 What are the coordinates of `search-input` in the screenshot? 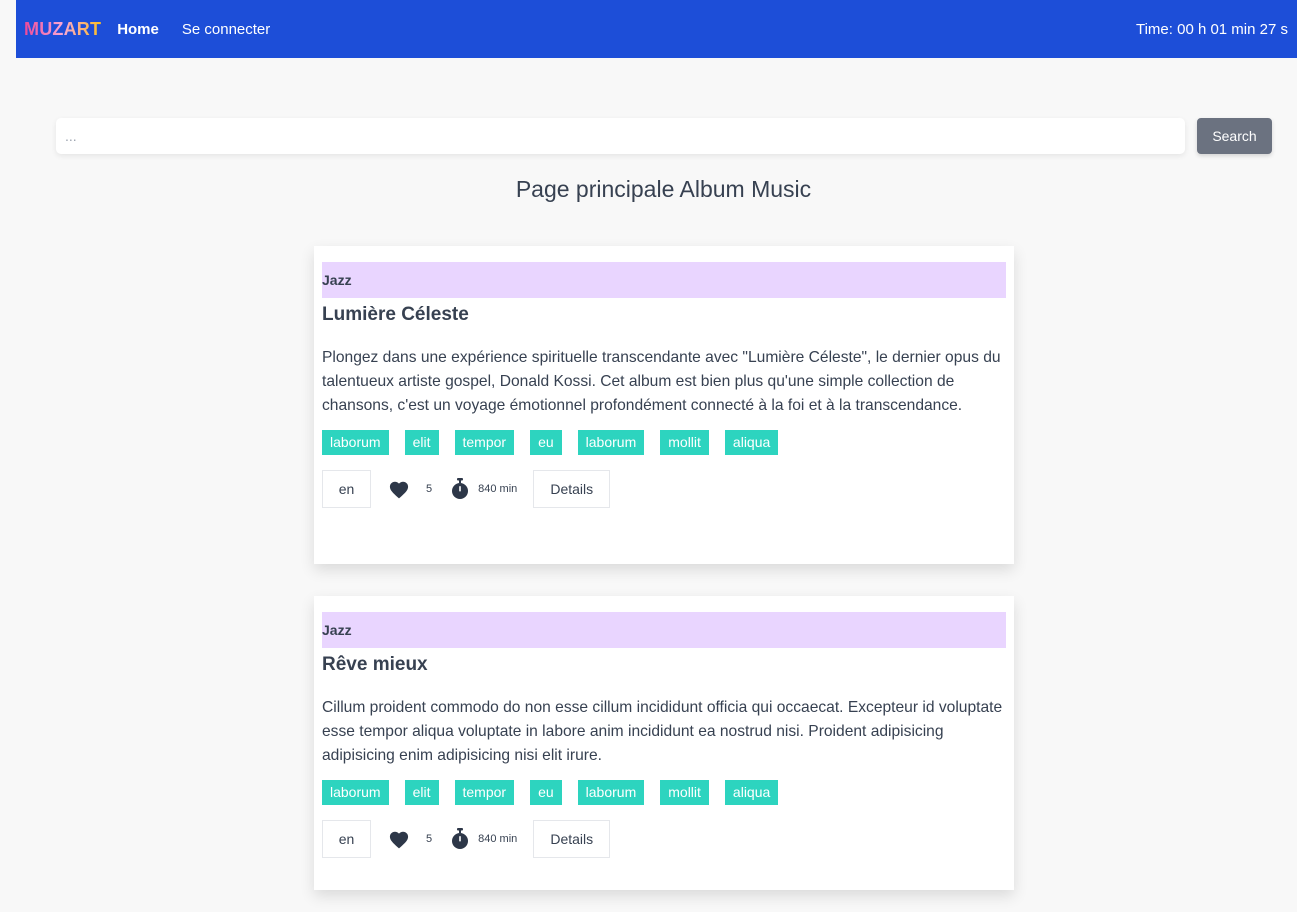 It's located at (620, 136).